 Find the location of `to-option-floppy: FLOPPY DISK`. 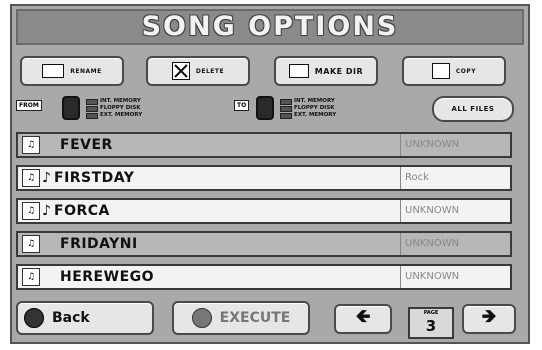

to-option-floppy: FLOPPY DISK is located at coordinates (308, 108).